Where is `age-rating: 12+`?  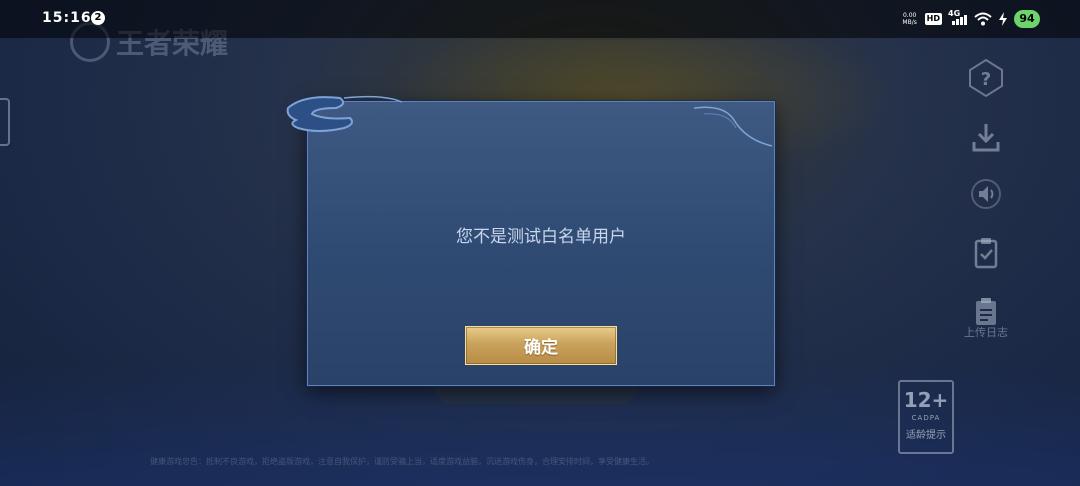
age-rating: 12+ is located at coordinates (926, 400).